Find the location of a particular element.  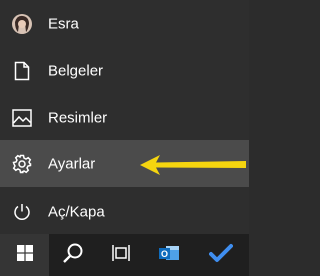

search-icon is located at coordinates (73, 255).